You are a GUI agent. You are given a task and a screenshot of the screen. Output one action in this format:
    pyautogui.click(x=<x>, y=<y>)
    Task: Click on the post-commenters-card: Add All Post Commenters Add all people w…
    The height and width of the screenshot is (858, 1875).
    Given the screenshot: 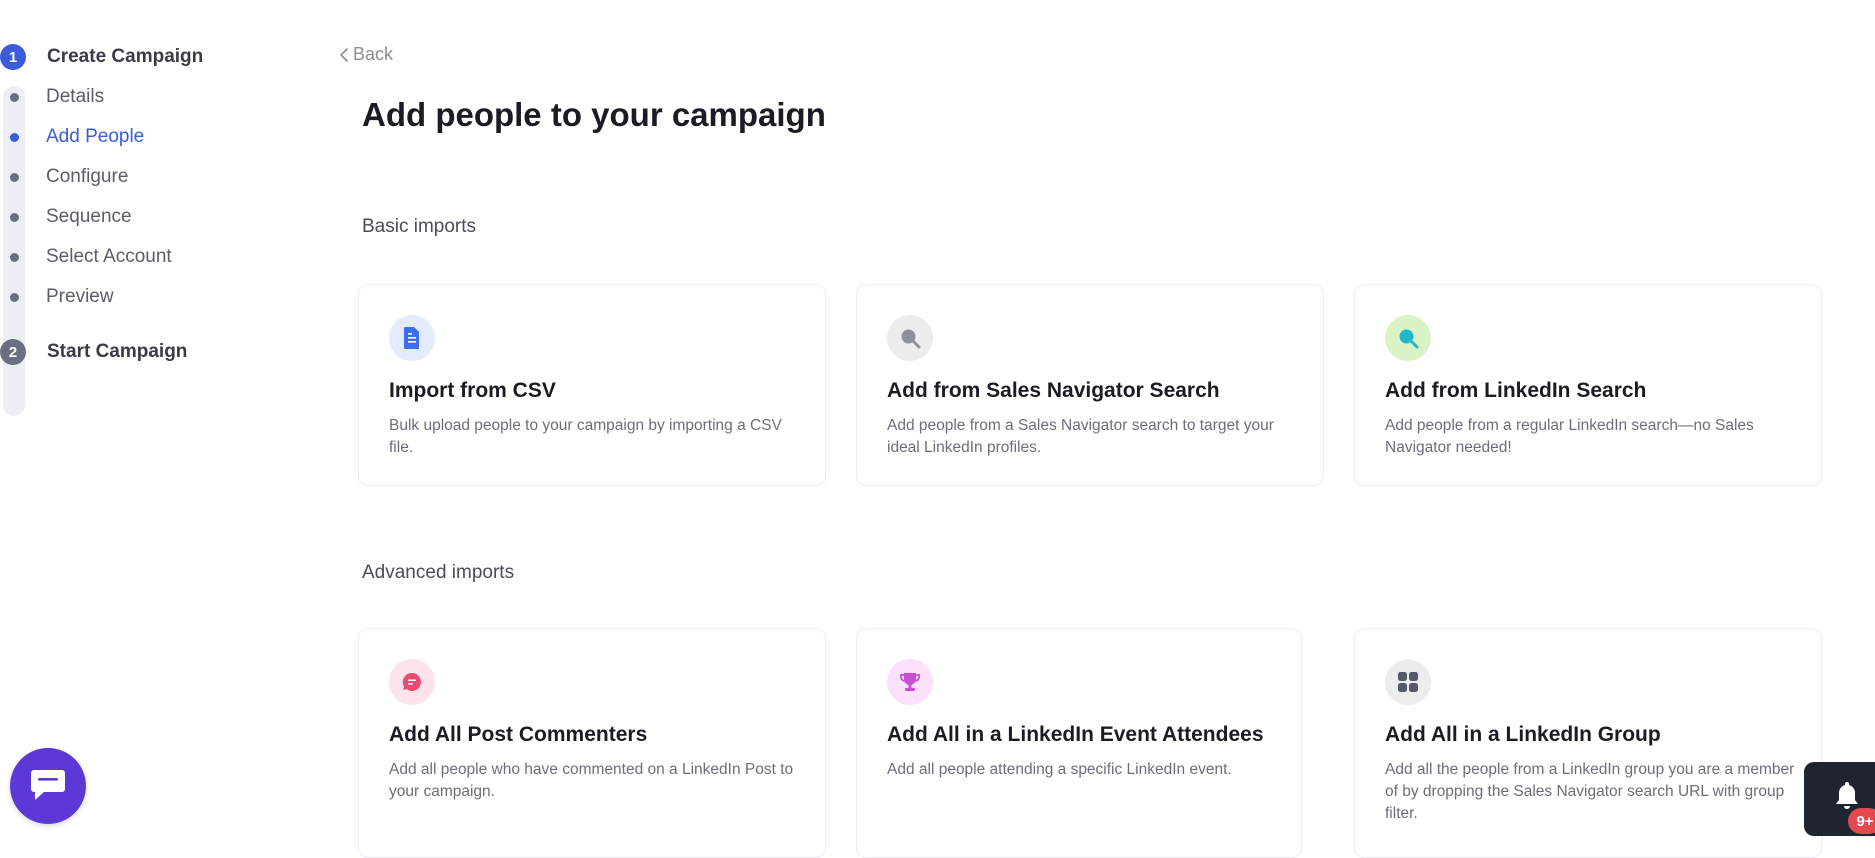 What is the action you would take?
    pyautogui.click(x=592, y=743)
    